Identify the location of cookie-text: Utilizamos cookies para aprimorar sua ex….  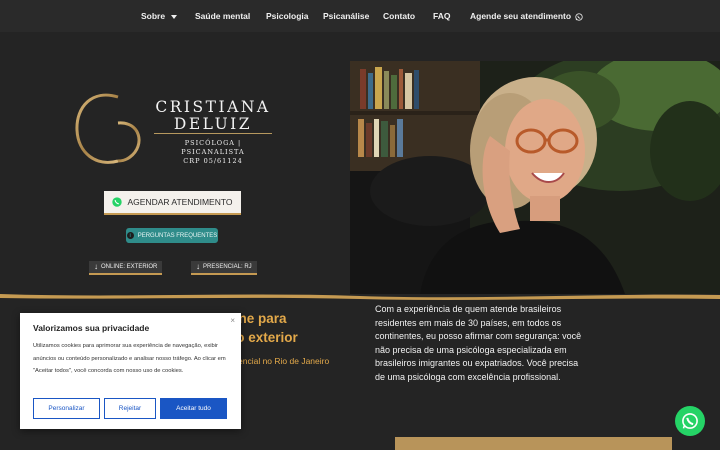
(129, 358).